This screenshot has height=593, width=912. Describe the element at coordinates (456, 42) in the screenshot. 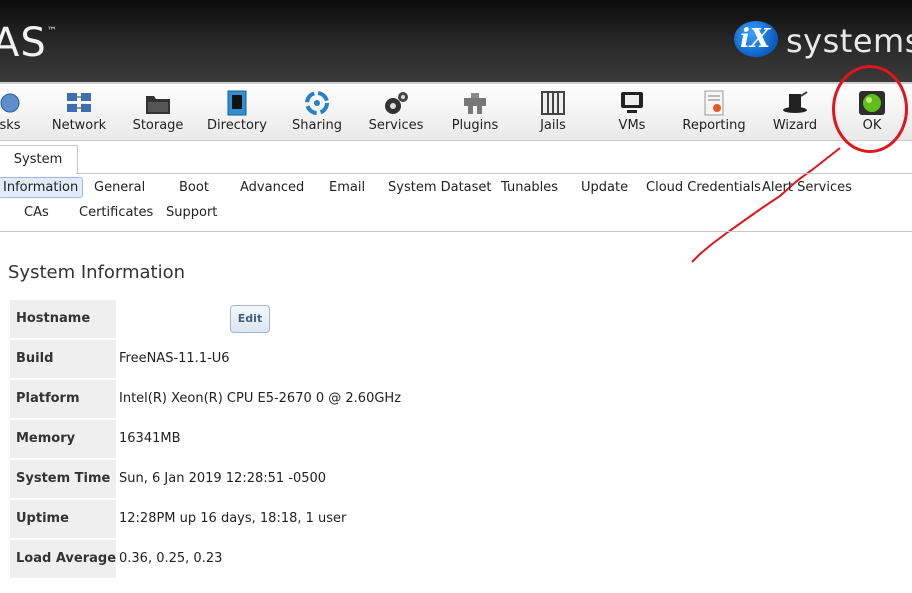

I see `app-header: AS™ iX systems™` at that location.